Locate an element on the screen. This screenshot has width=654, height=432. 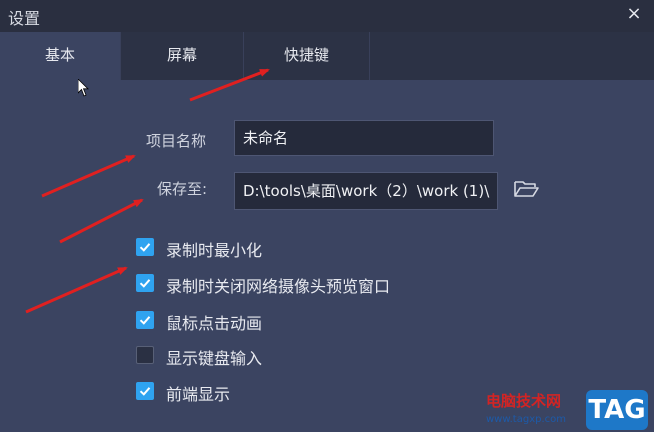
watermark-tag-logo: TAG is located at coordinates (617, 410).